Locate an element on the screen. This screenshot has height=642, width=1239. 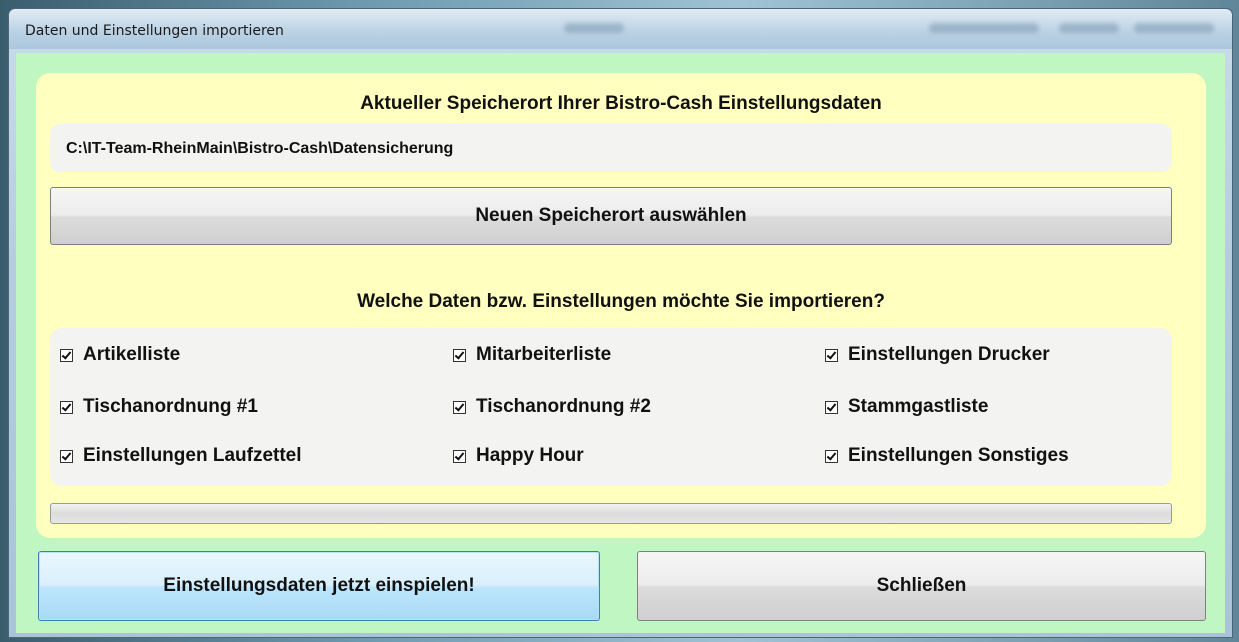
checkbox-label: Tischanordnung #2 is located at coordinates (563, 406).